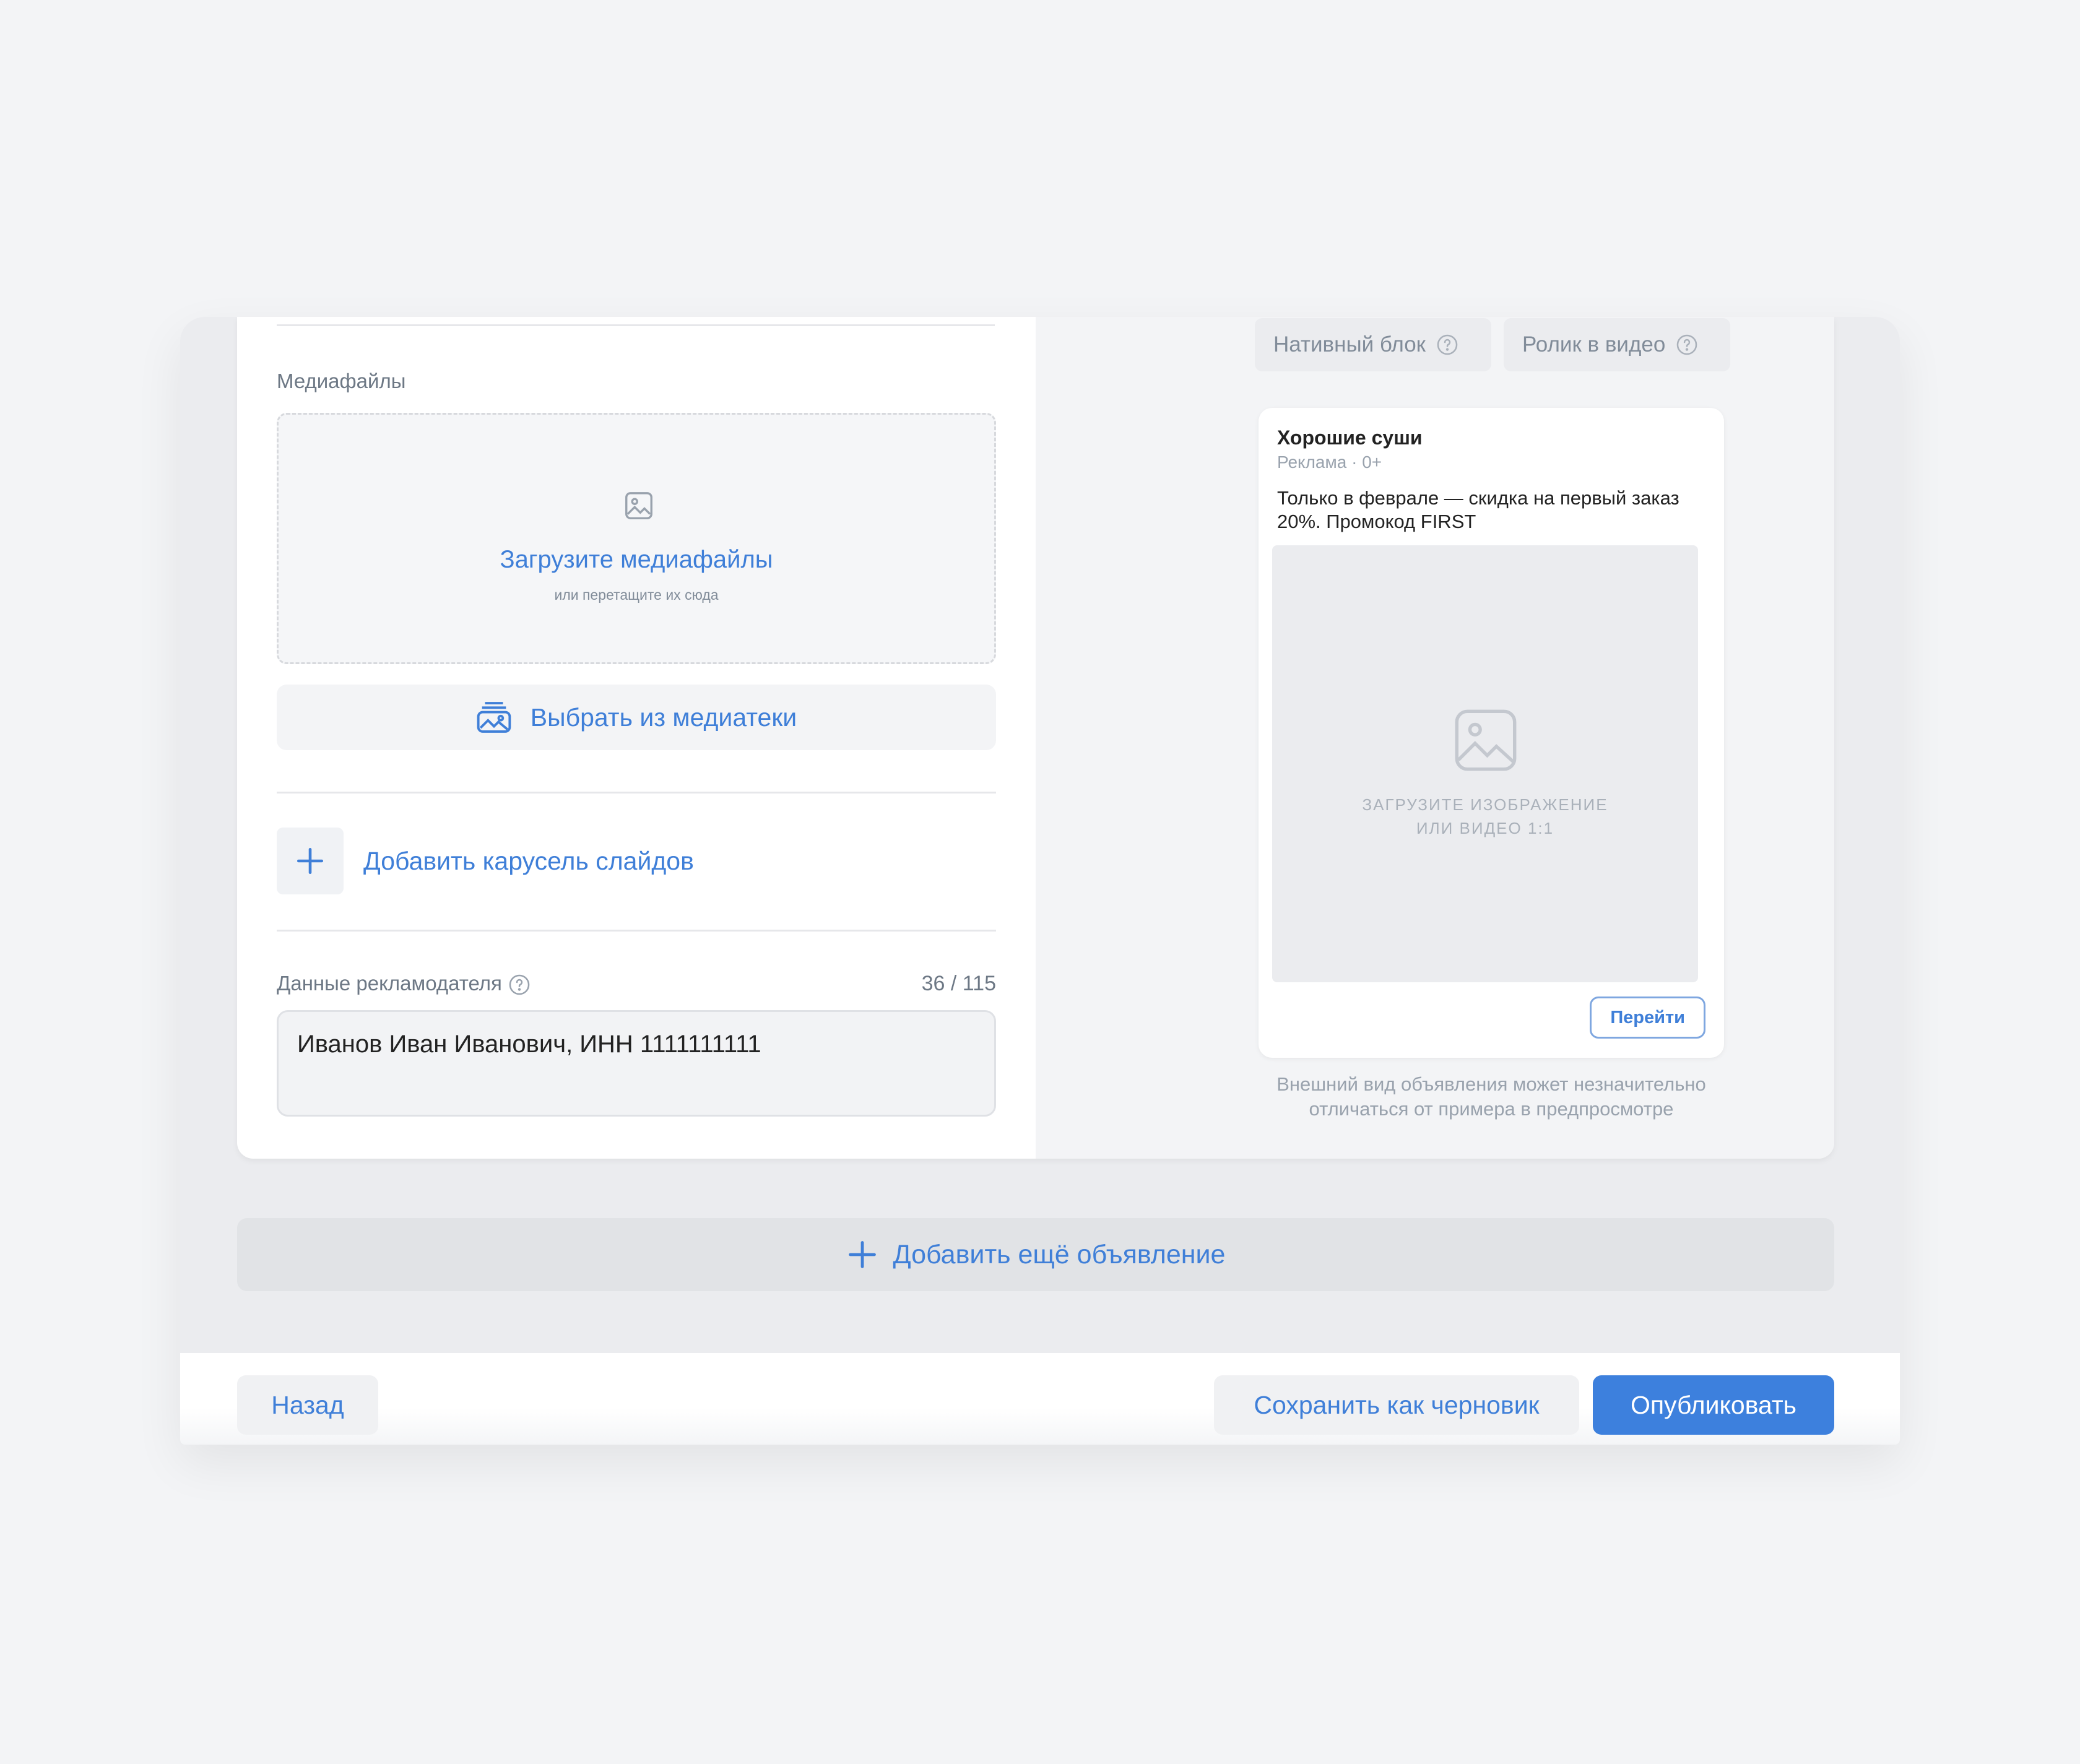 The image size is (2080, 1764). I want to click on advertiser-input-value: Иванов Иван Иванович, ИНН 1111111111, so click(529, 1044).